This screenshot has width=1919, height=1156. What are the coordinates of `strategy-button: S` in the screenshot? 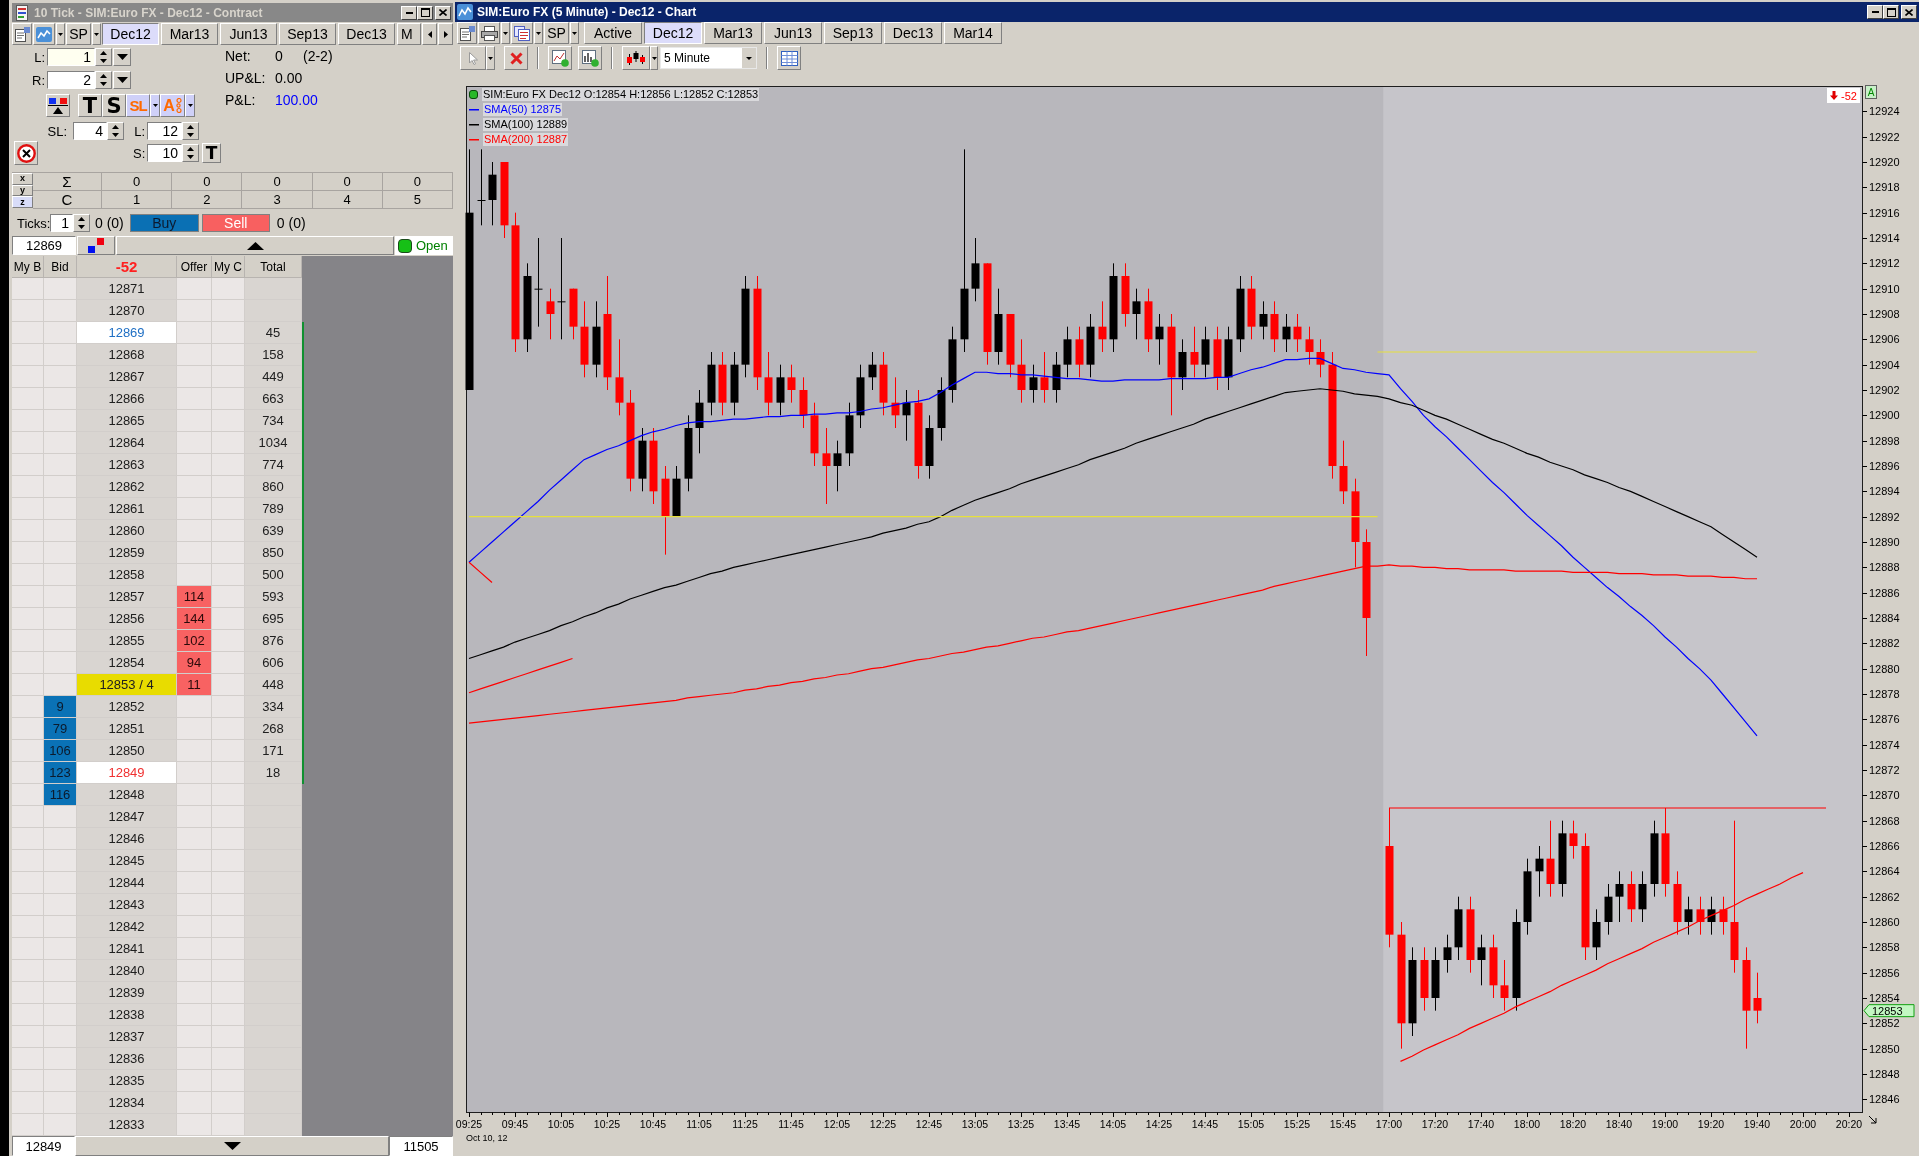 It's located at (114, 105).